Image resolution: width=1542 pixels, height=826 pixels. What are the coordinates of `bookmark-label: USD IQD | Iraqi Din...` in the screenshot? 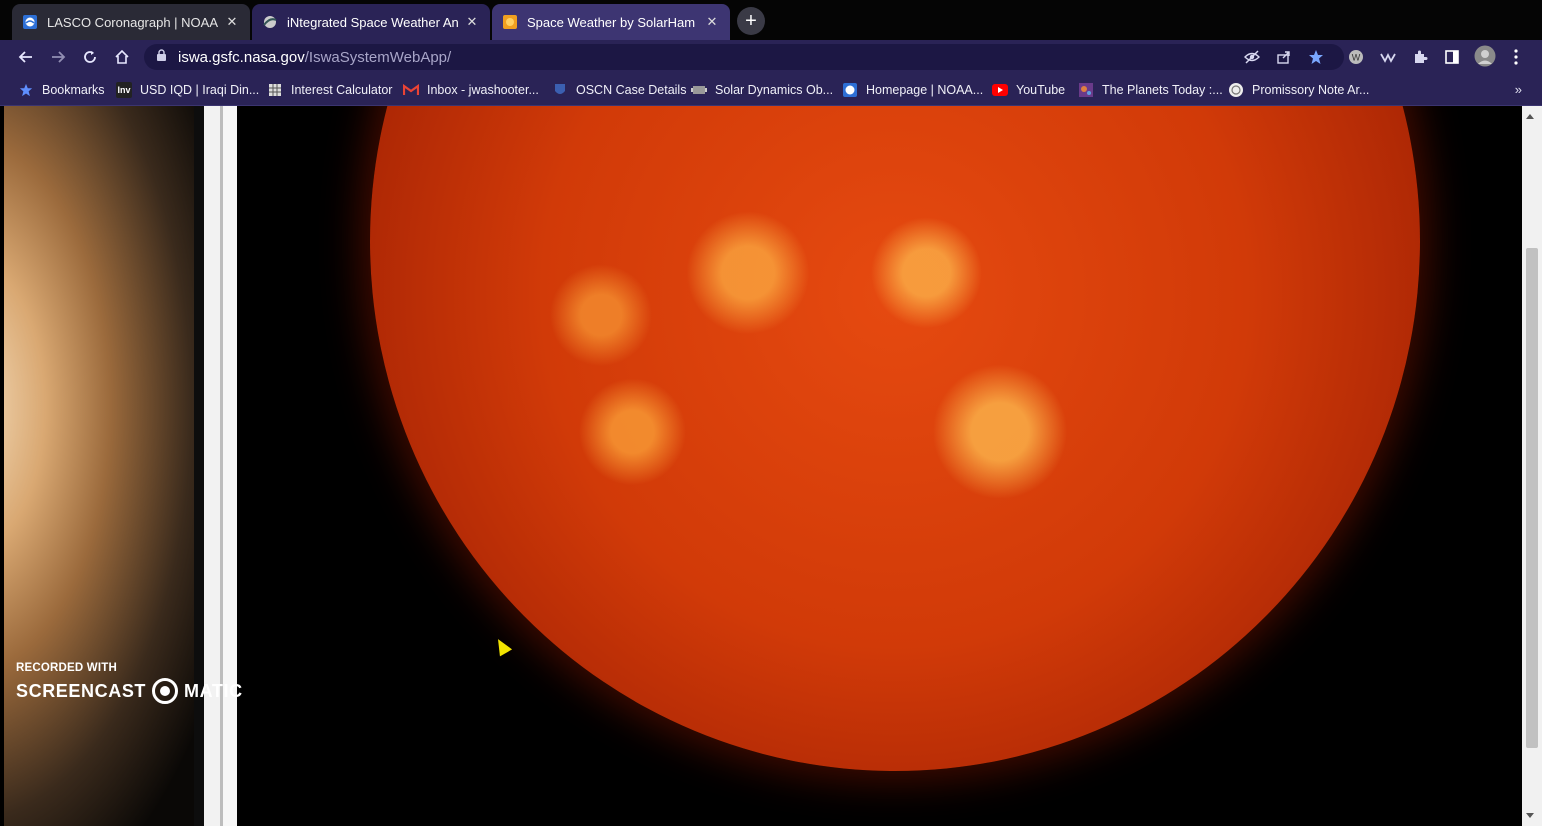 It's located at (200, 90).